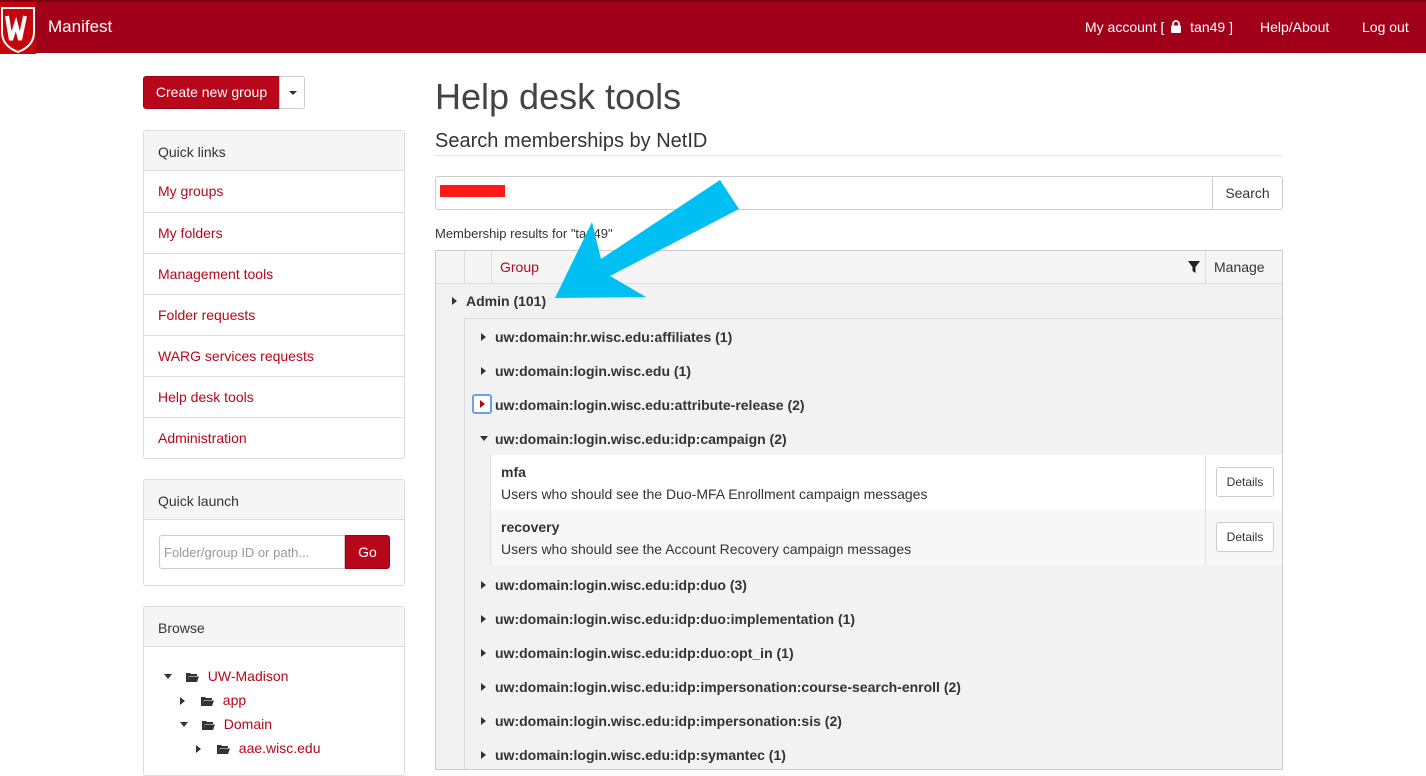 The width and height of the screenshot is (1426, 776). What do you see at coordinates (858, 155) in the screenshot?
I see `divider` at bounding box center [858, 155].